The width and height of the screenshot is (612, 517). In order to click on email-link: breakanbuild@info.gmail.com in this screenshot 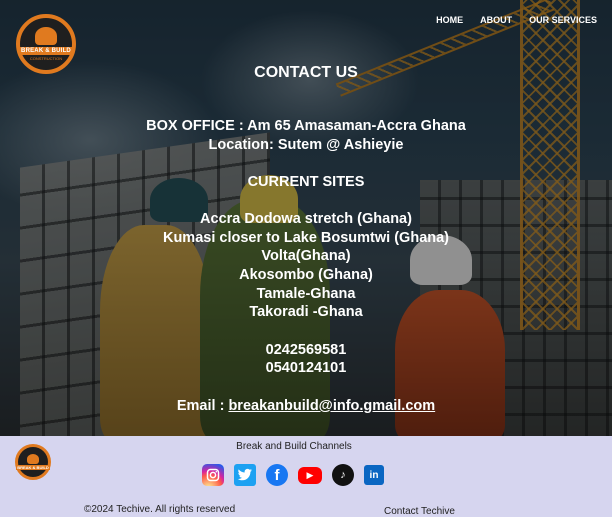, I will do `click(331, 406)`.